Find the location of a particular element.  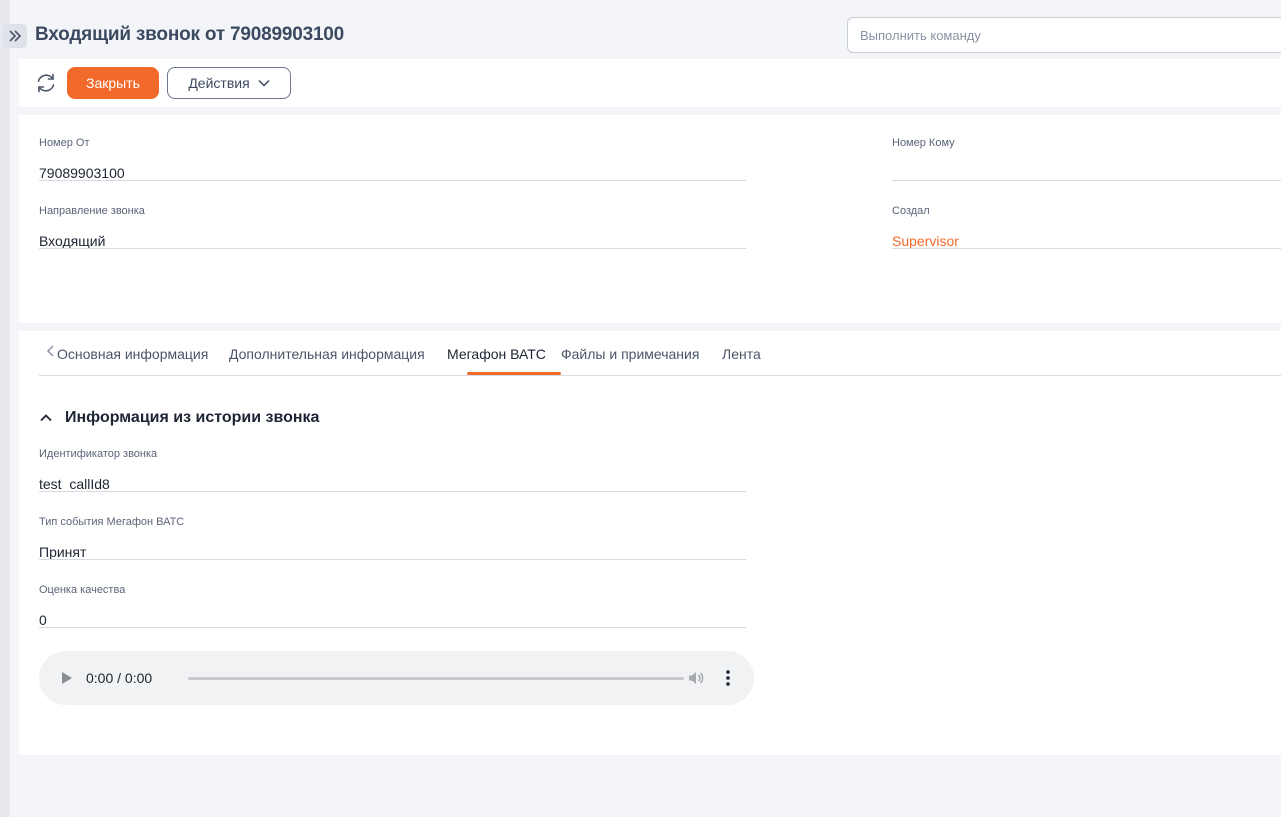

field-label: Направление звонка is located at coordinates (92, 211).